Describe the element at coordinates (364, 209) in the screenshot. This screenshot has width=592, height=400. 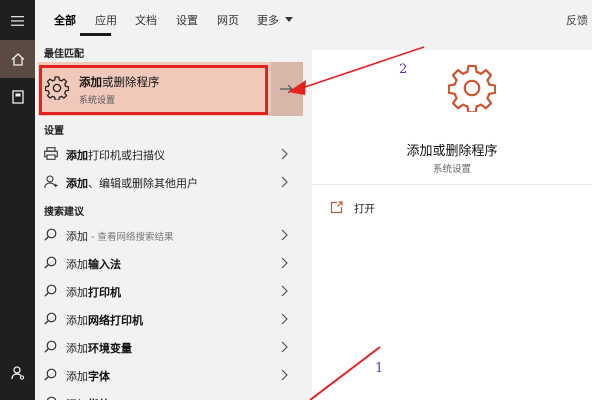
I see `open-action-label: 打开` at that location.